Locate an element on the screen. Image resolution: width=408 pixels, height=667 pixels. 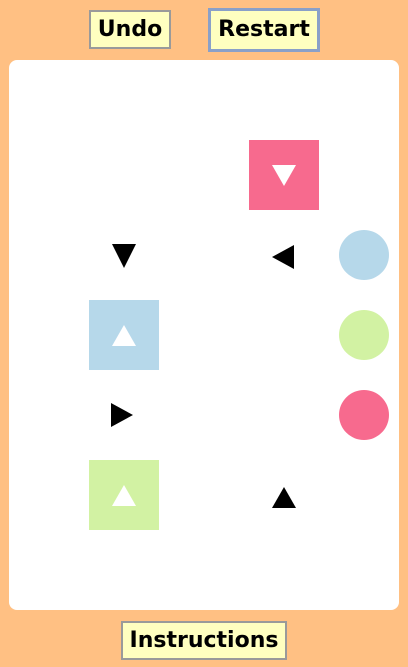
undo-button: Undo is located at coordinates (130, 29).